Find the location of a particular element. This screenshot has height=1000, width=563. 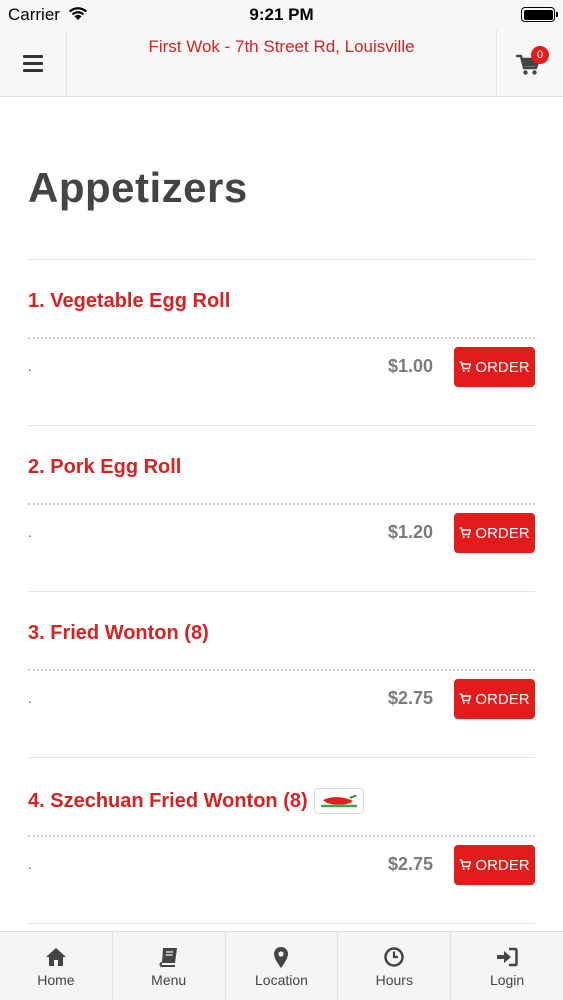

chili-pepper-icon is located at coordinates (338, 801).